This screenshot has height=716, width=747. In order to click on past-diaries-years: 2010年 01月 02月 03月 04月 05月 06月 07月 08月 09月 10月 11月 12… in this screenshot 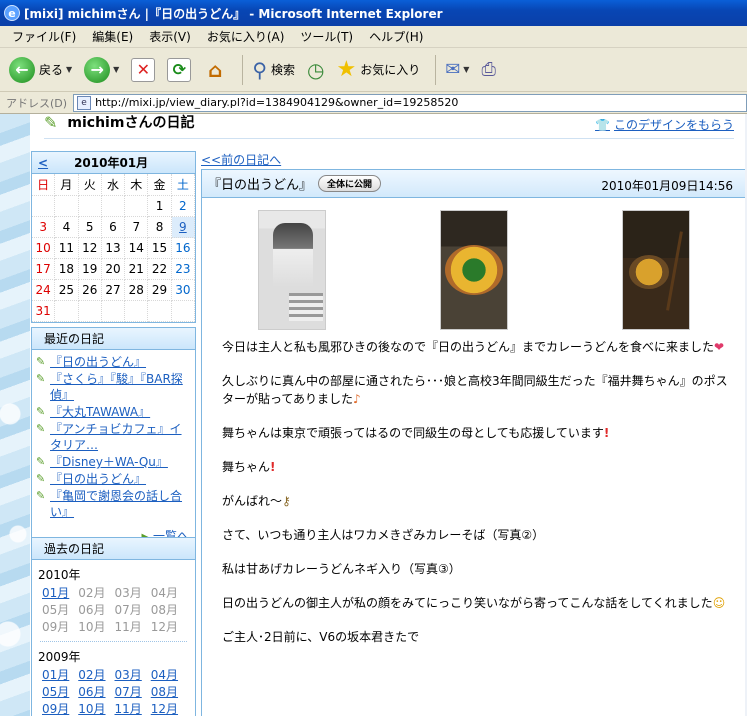, I will do `click(113, 638)`.